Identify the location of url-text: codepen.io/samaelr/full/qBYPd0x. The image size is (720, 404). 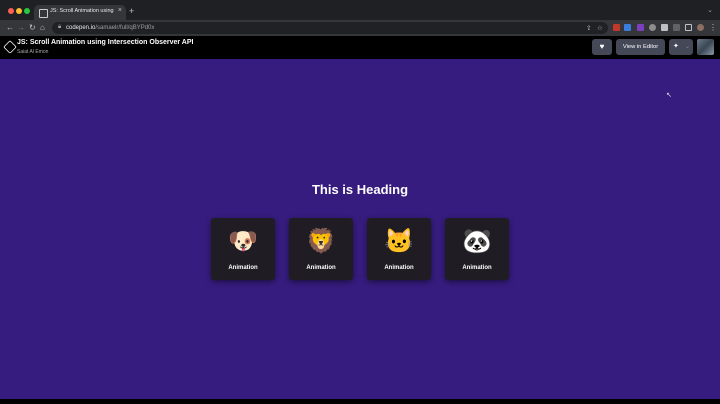
(110, 28).